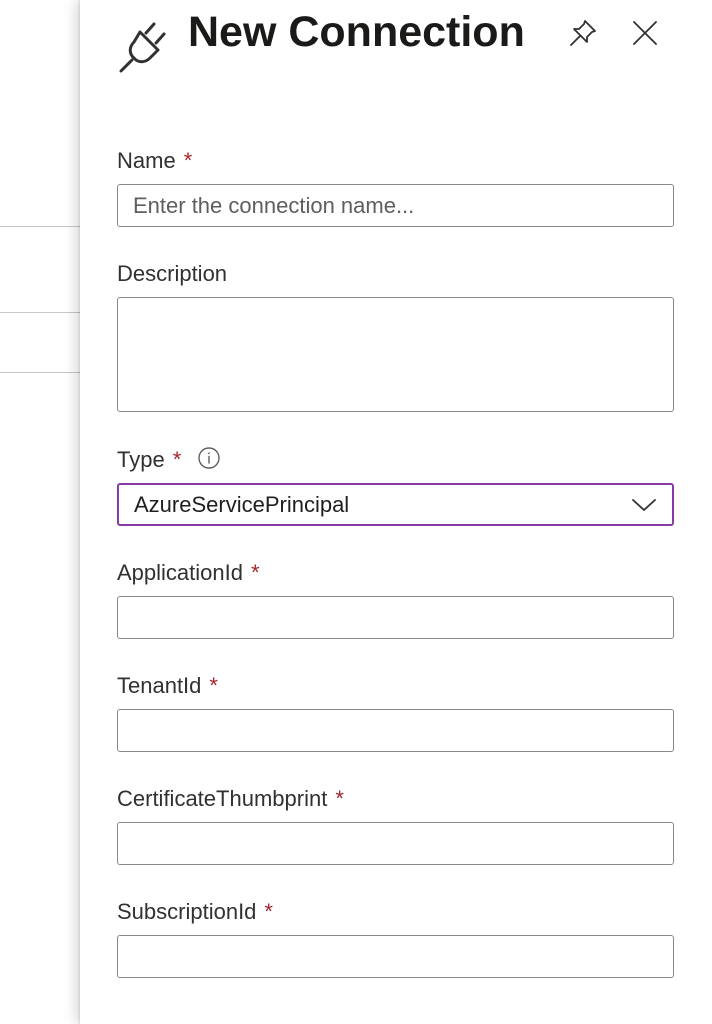  I want to click on pin-button, so click(583, 33).